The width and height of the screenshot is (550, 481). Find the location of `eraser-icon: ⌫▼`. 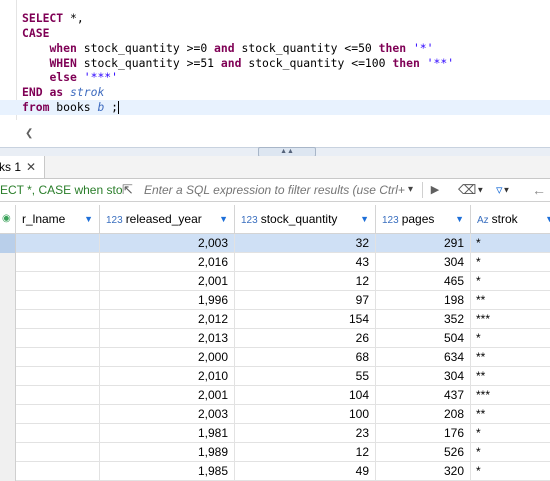

eraser-icon: ⌫▼ is located at coordinates (473, 190).